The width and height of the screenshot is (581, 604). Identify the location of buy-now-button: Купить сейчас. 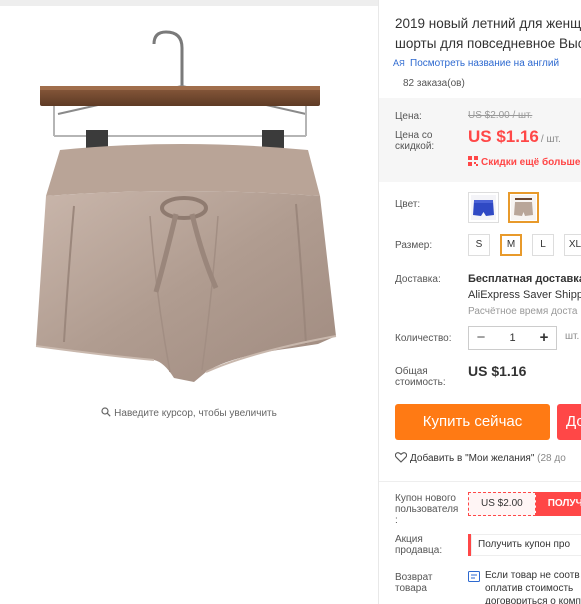
(472, 422).